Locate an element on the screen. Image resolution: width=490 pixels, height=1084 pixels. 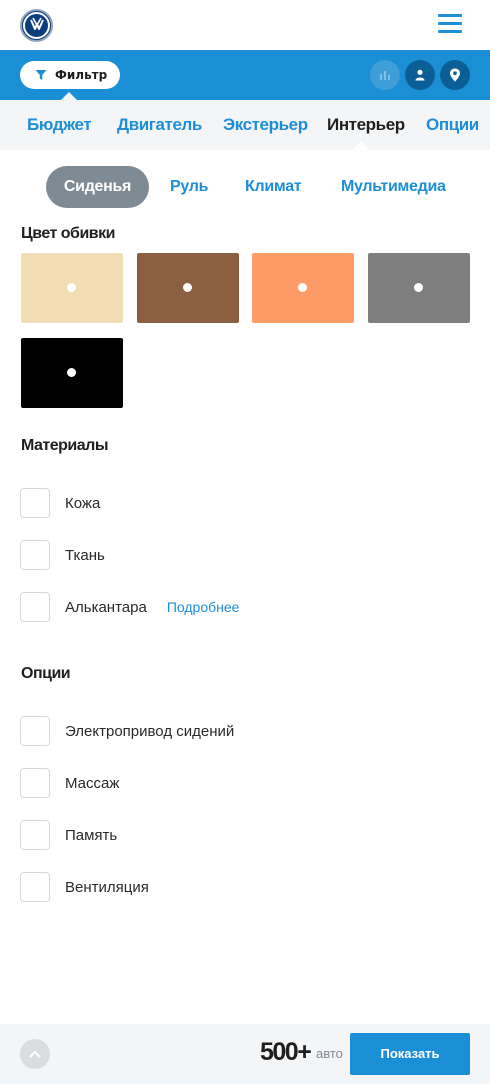
option-massage: Массаж is located at coordinates (69, 783).